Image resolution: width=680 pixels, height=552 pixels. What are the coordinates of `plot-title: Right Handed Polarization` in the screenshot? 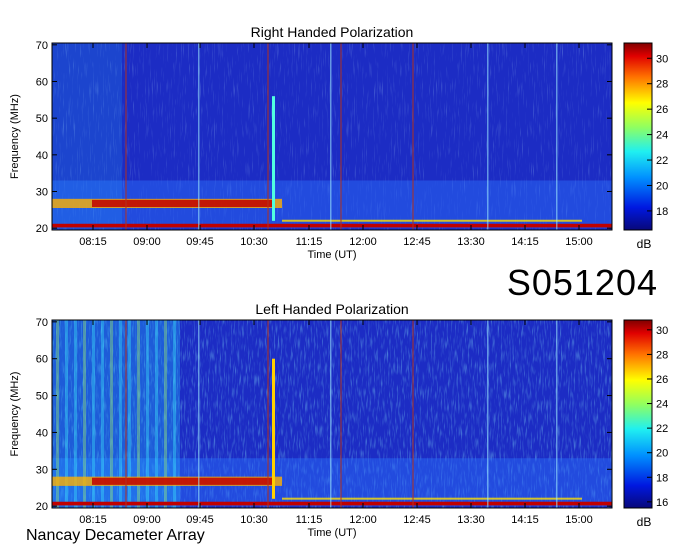 It's located at (332, 32).